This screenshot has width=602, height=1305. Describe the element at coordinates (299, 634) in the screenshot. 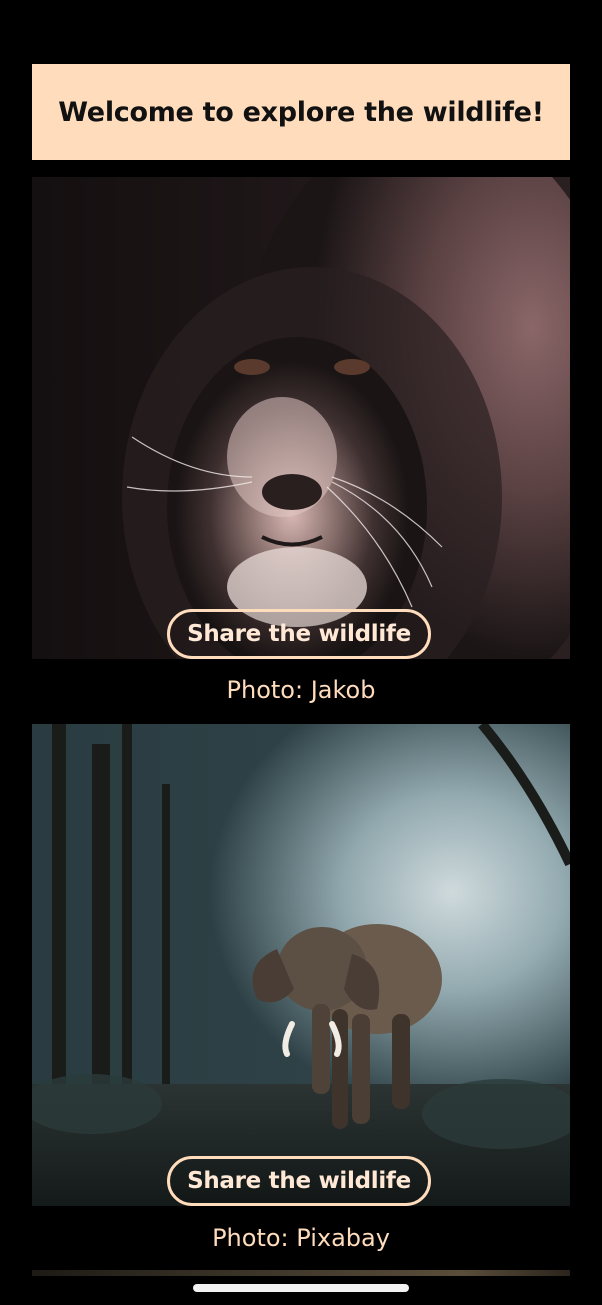

I see `share-button-lion: Share the wildlife` at that location.